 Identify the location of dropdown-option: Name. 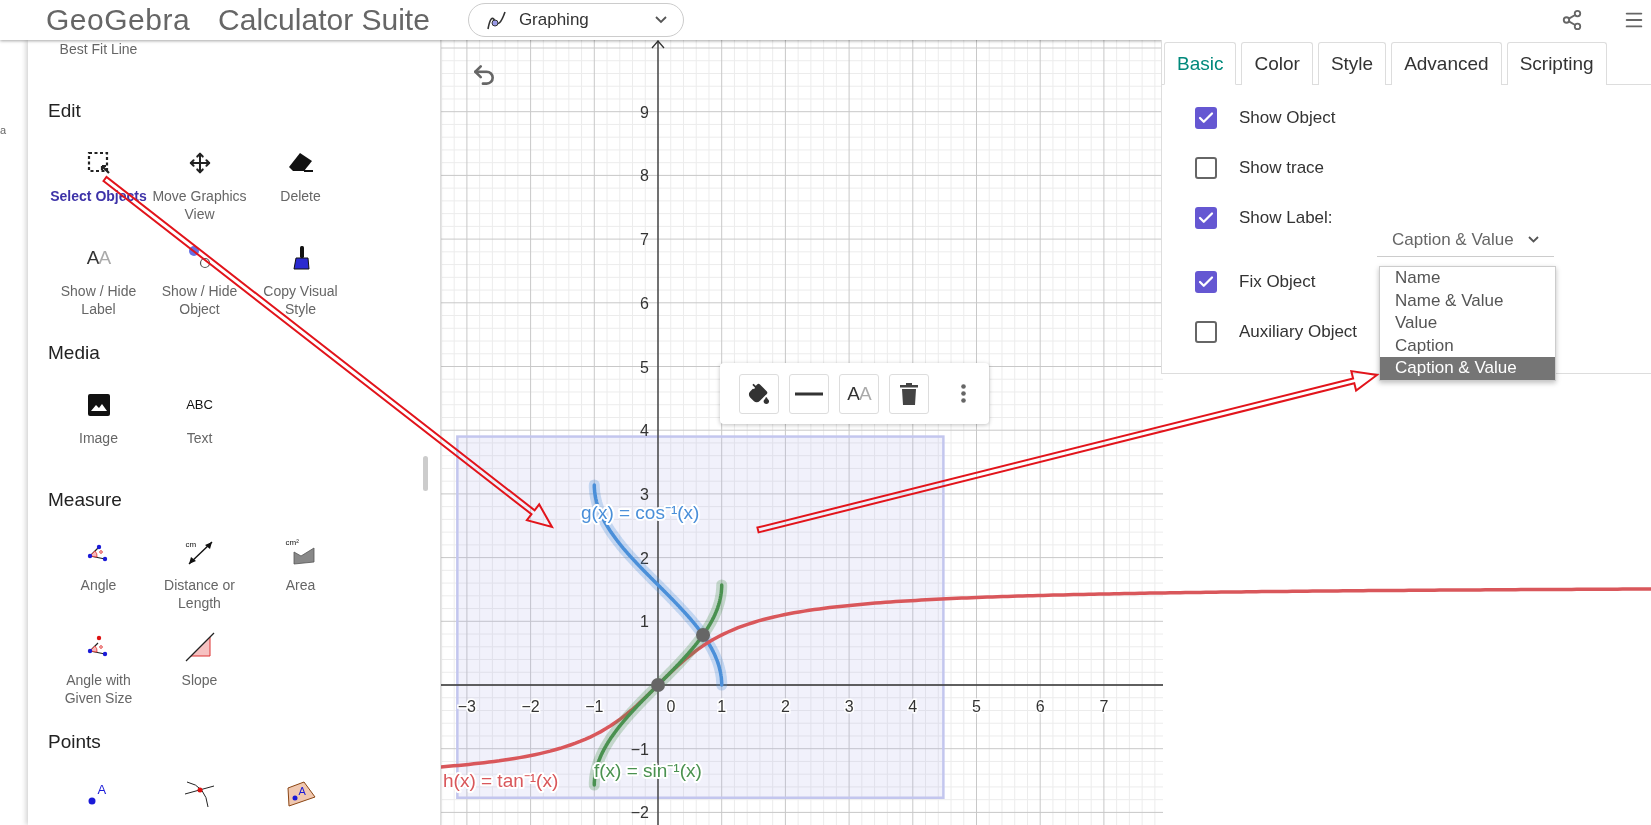
(1467, 278).